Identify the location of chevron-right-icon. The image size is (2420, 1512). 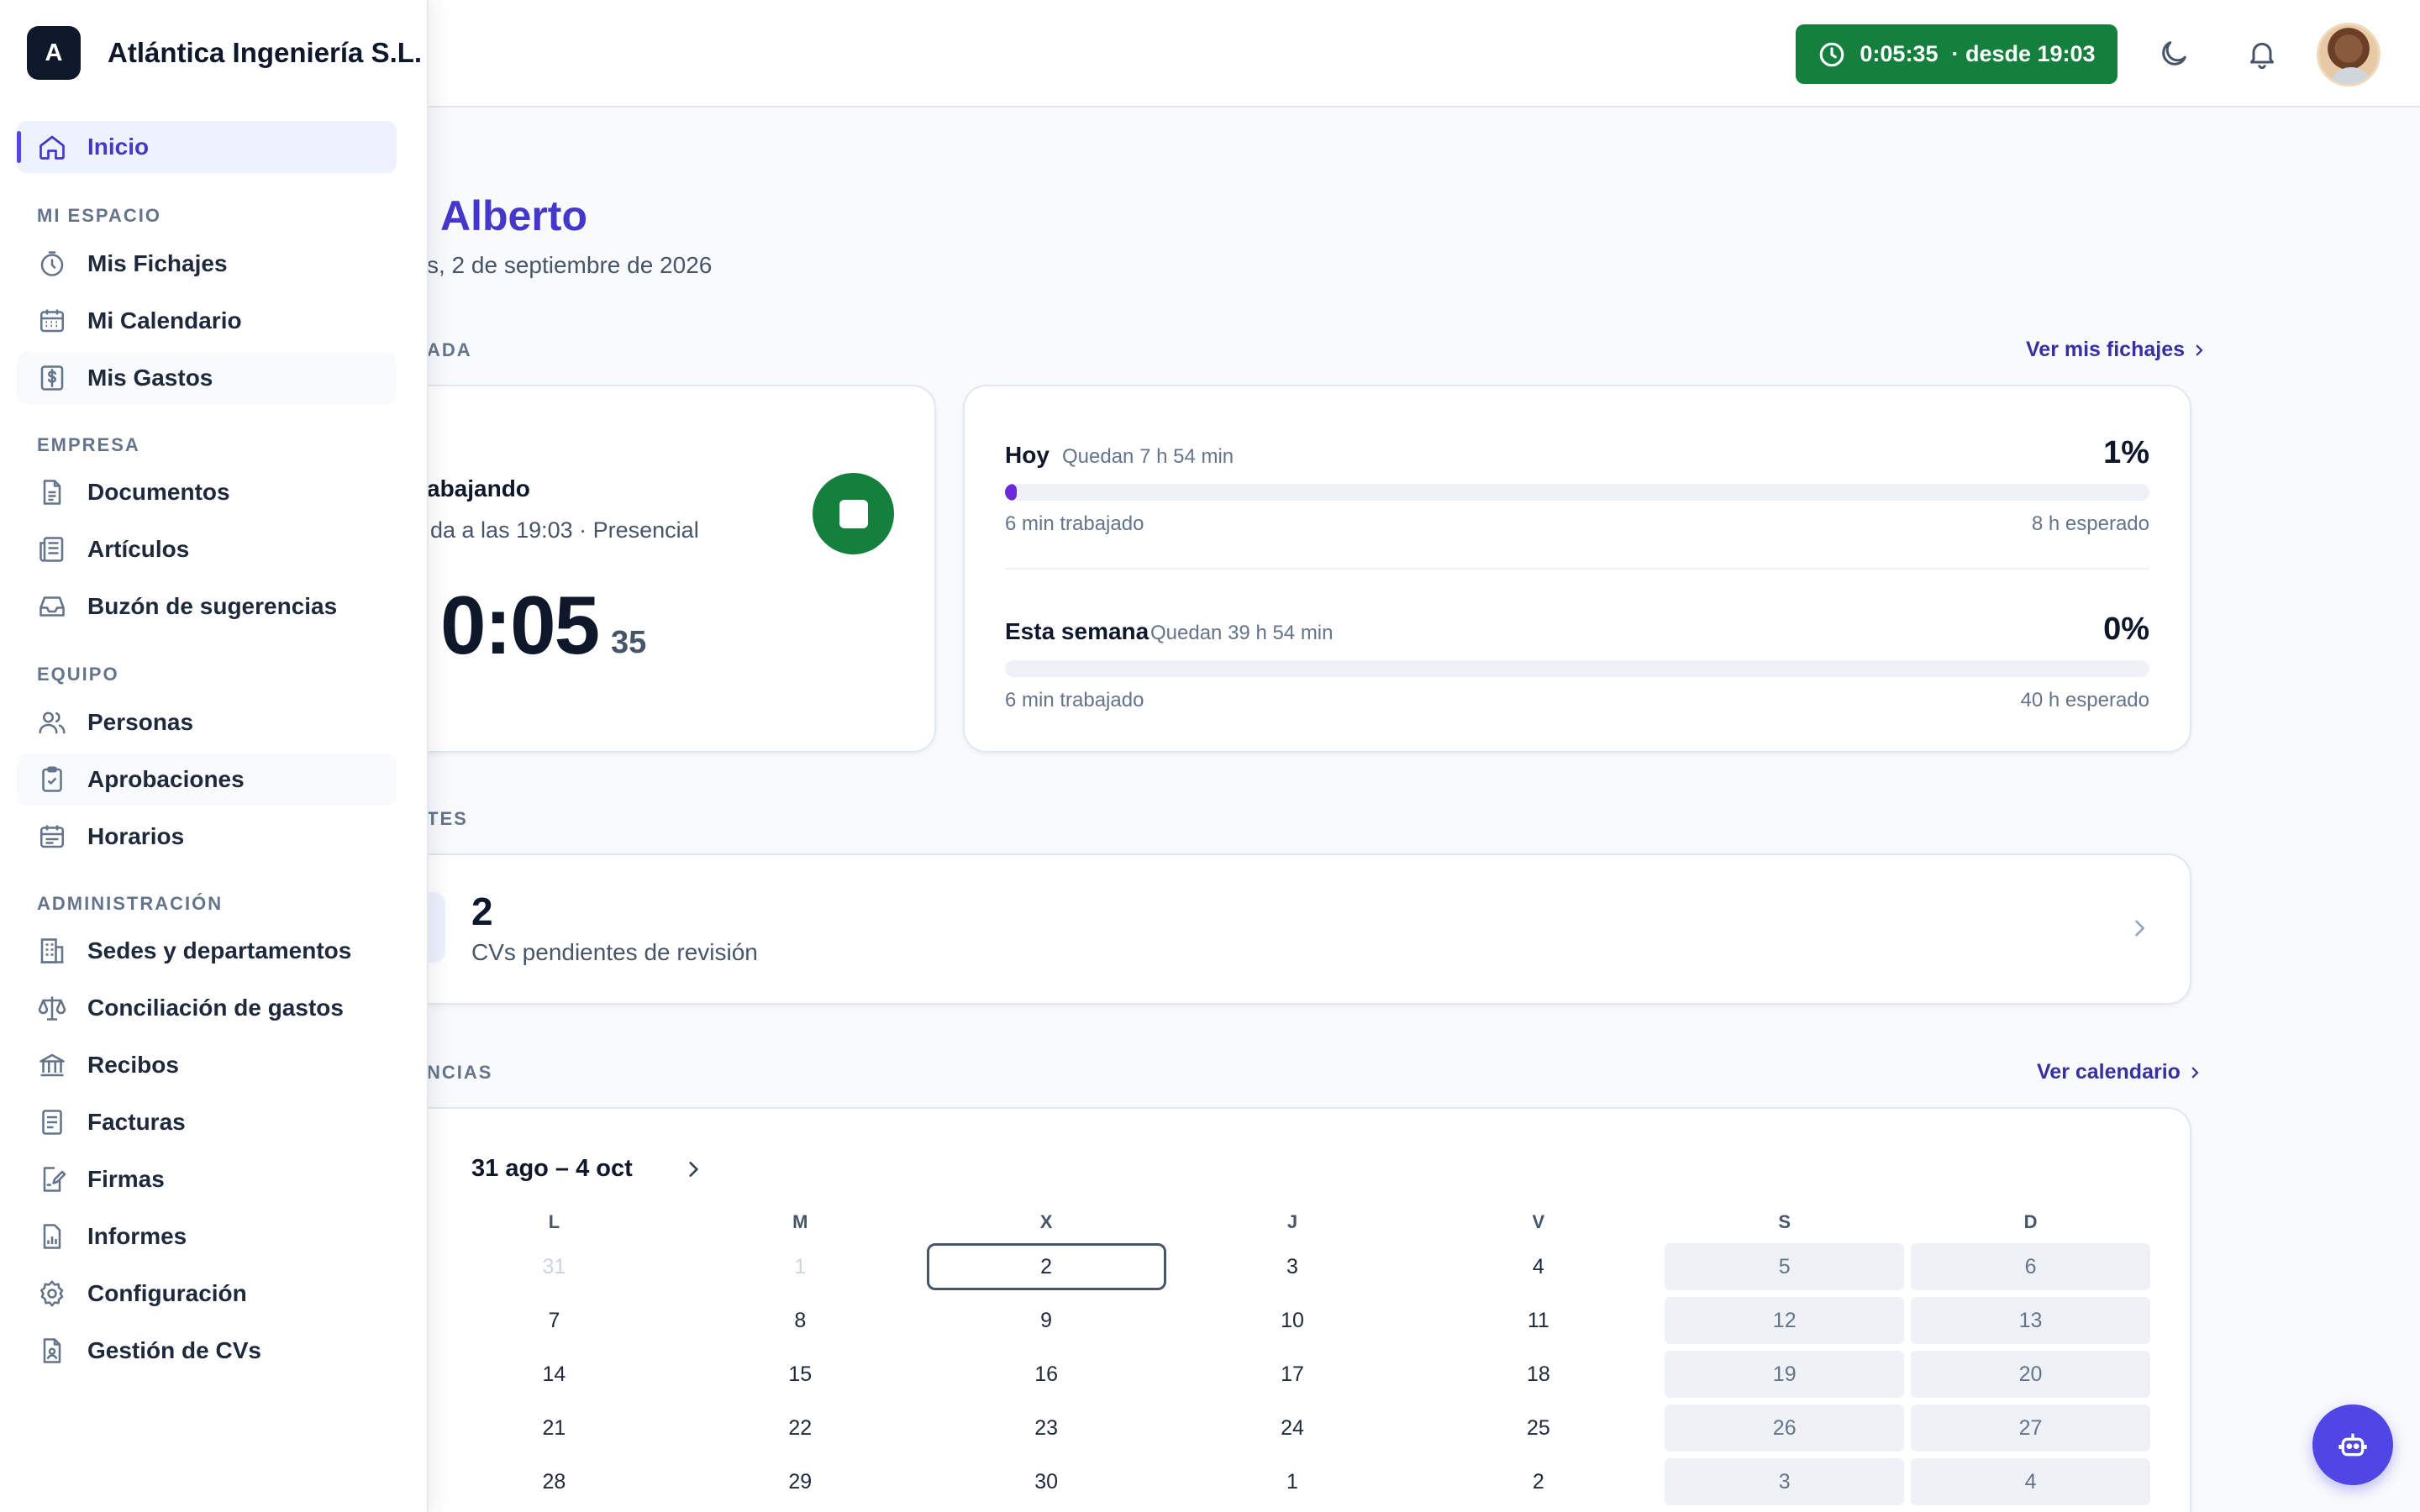
(2200, 349).